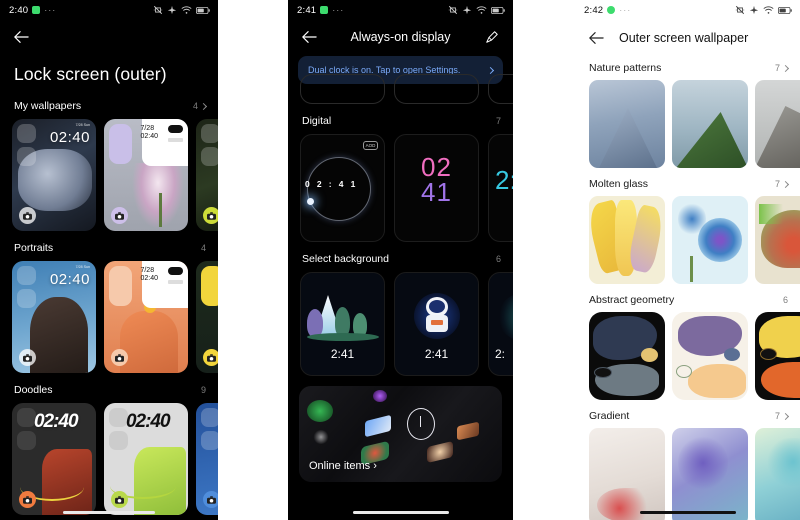  I want to click on online-items-banner: Online items ›, so click(400, 434).